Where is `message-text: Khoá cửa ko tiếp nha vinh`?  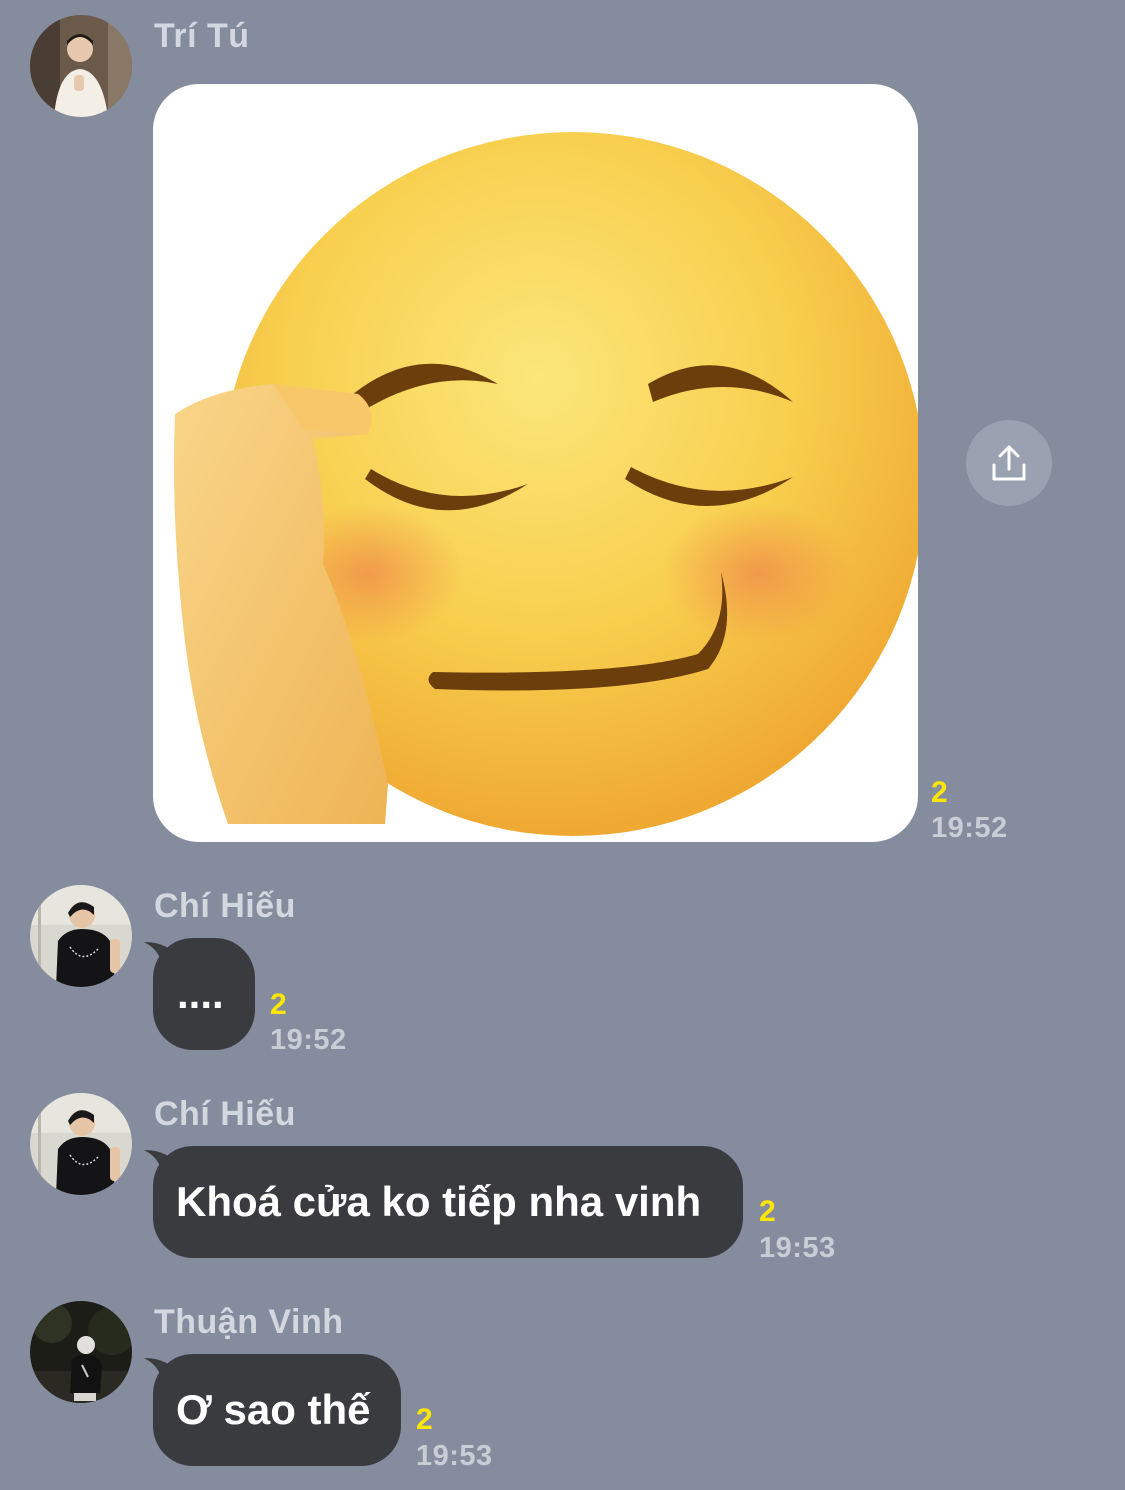
message-text: Khoá cửa ko tiếp nha vinh is located at coordinates (439, 1201).